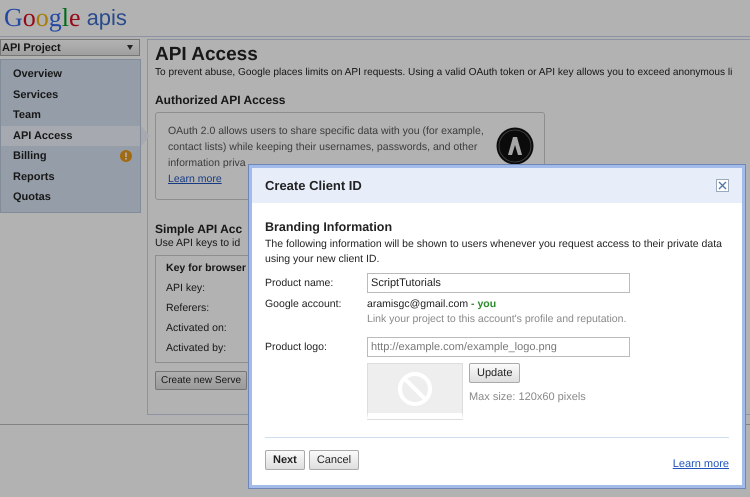  I want to click on you-label: - you, so click(483, 304).